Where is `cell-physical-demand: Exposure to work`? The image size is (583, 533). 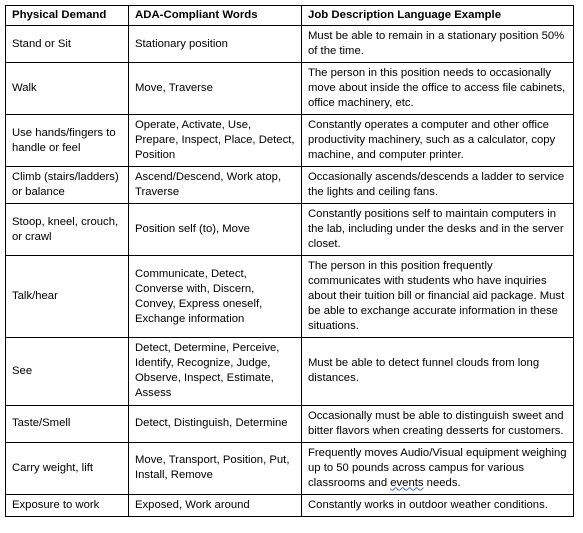
cell-physical-demand: Exposure to work is located at coordinates (67, 505).